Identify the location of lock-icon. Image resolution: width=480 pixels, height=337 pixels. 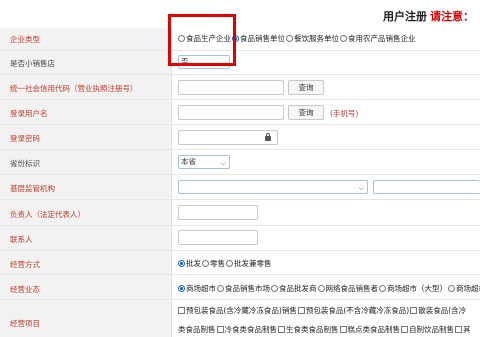
(268, 137).